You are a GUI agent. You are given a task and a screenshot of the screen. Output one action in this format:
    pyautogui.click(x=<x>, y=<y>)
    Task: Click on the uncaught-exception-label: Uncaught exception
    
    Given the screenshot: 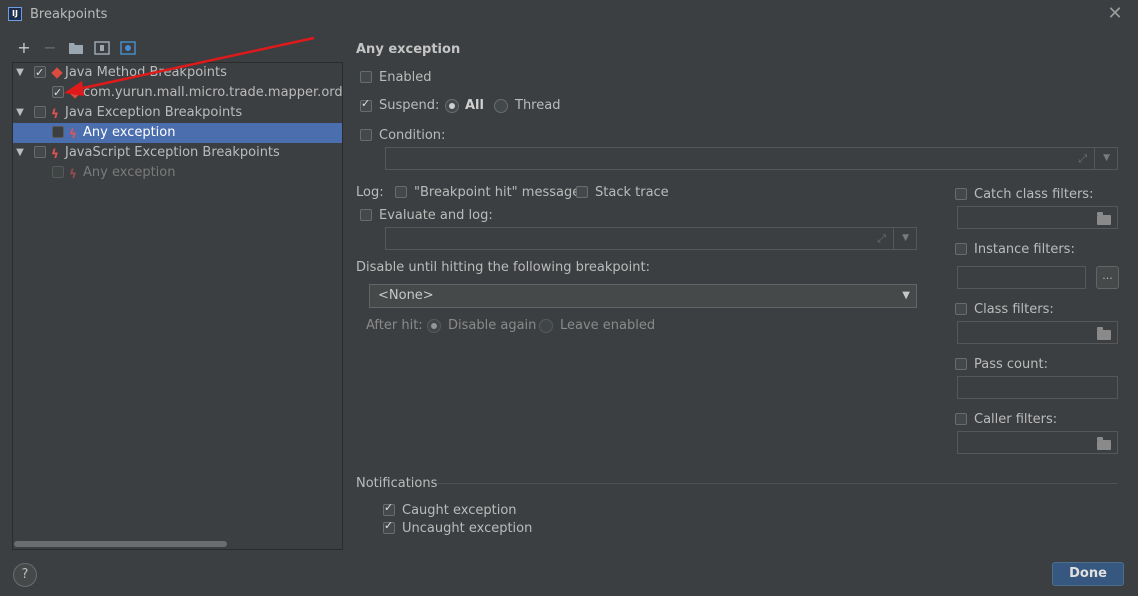 What is the action you would take?
    pyautogui.click(x=467, y=528)
    